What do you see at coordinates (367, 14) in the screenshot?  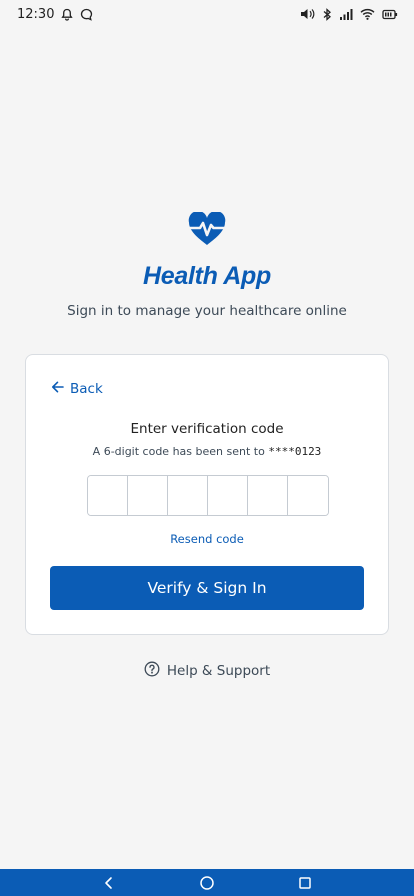 I see `wifi-icon` at bounding box center [367, 14].